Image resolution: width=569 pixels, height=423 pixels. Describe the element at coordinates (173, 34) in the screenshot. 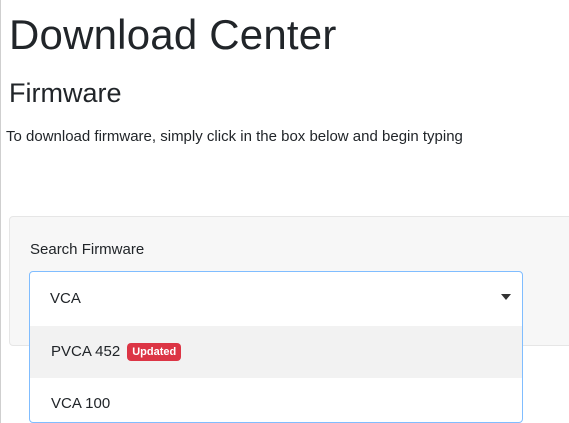

I see `page-title: Download Center` at that location.